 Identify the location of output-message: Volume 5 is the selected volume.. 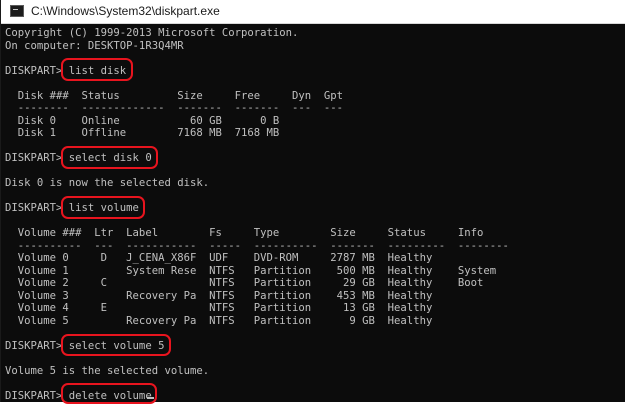
(107, 371).